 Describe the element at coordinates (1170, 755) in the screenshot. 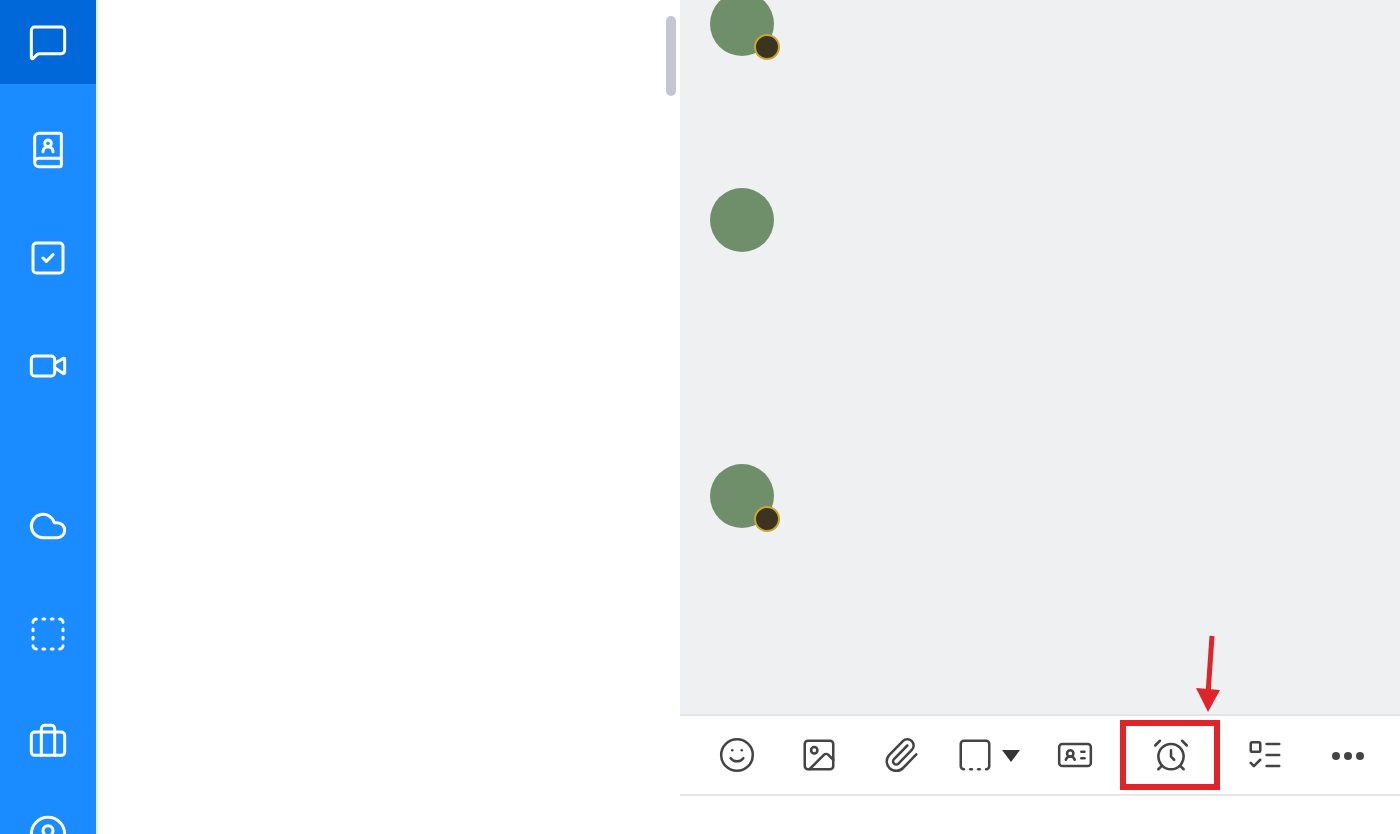

I see `alarm-clock-icon` at that location.